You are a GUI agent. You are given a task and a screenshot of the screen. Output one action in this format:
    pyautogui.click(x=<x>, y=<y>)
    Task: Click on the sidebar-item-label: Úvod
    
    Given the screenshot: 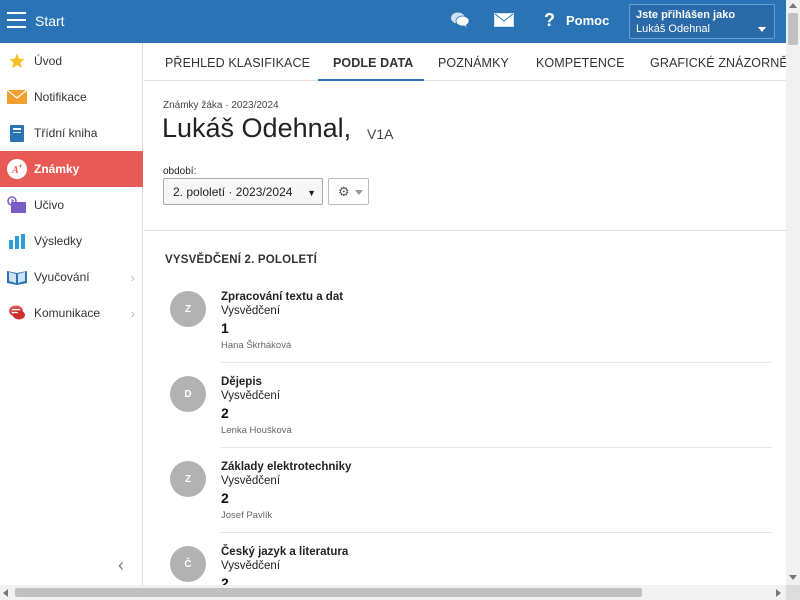 What is the action you would take?
    pyautogui.click(x=48, y=61)
    